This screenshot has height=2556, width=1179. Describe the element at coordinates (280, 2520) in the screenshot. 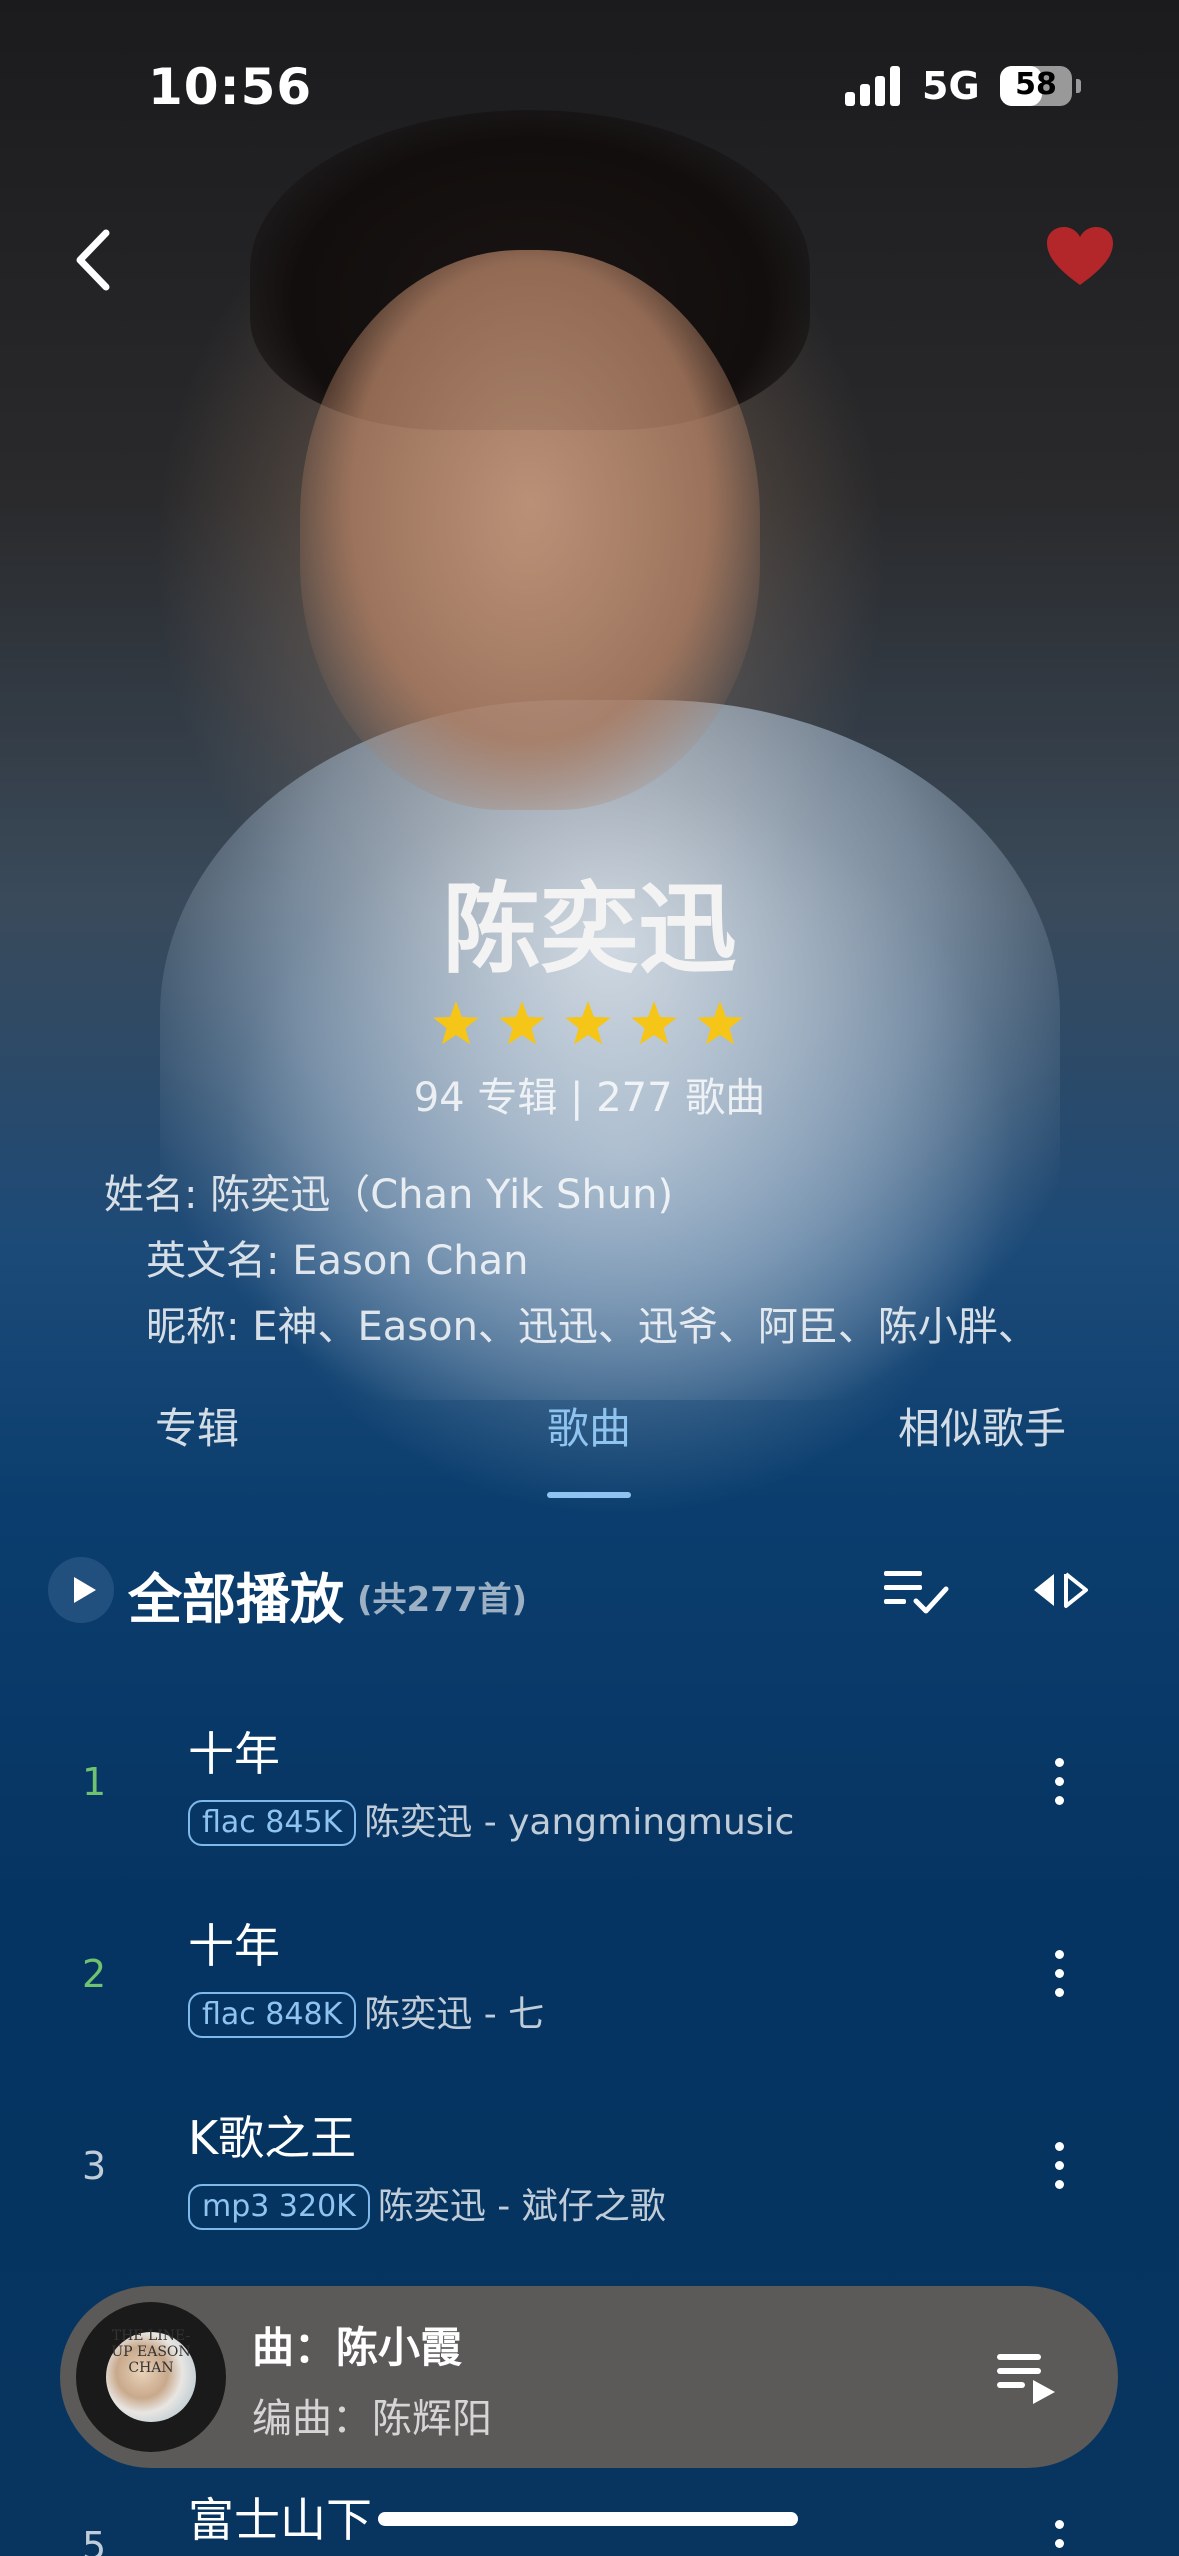

I see `song-title: 富士山下` at that location.